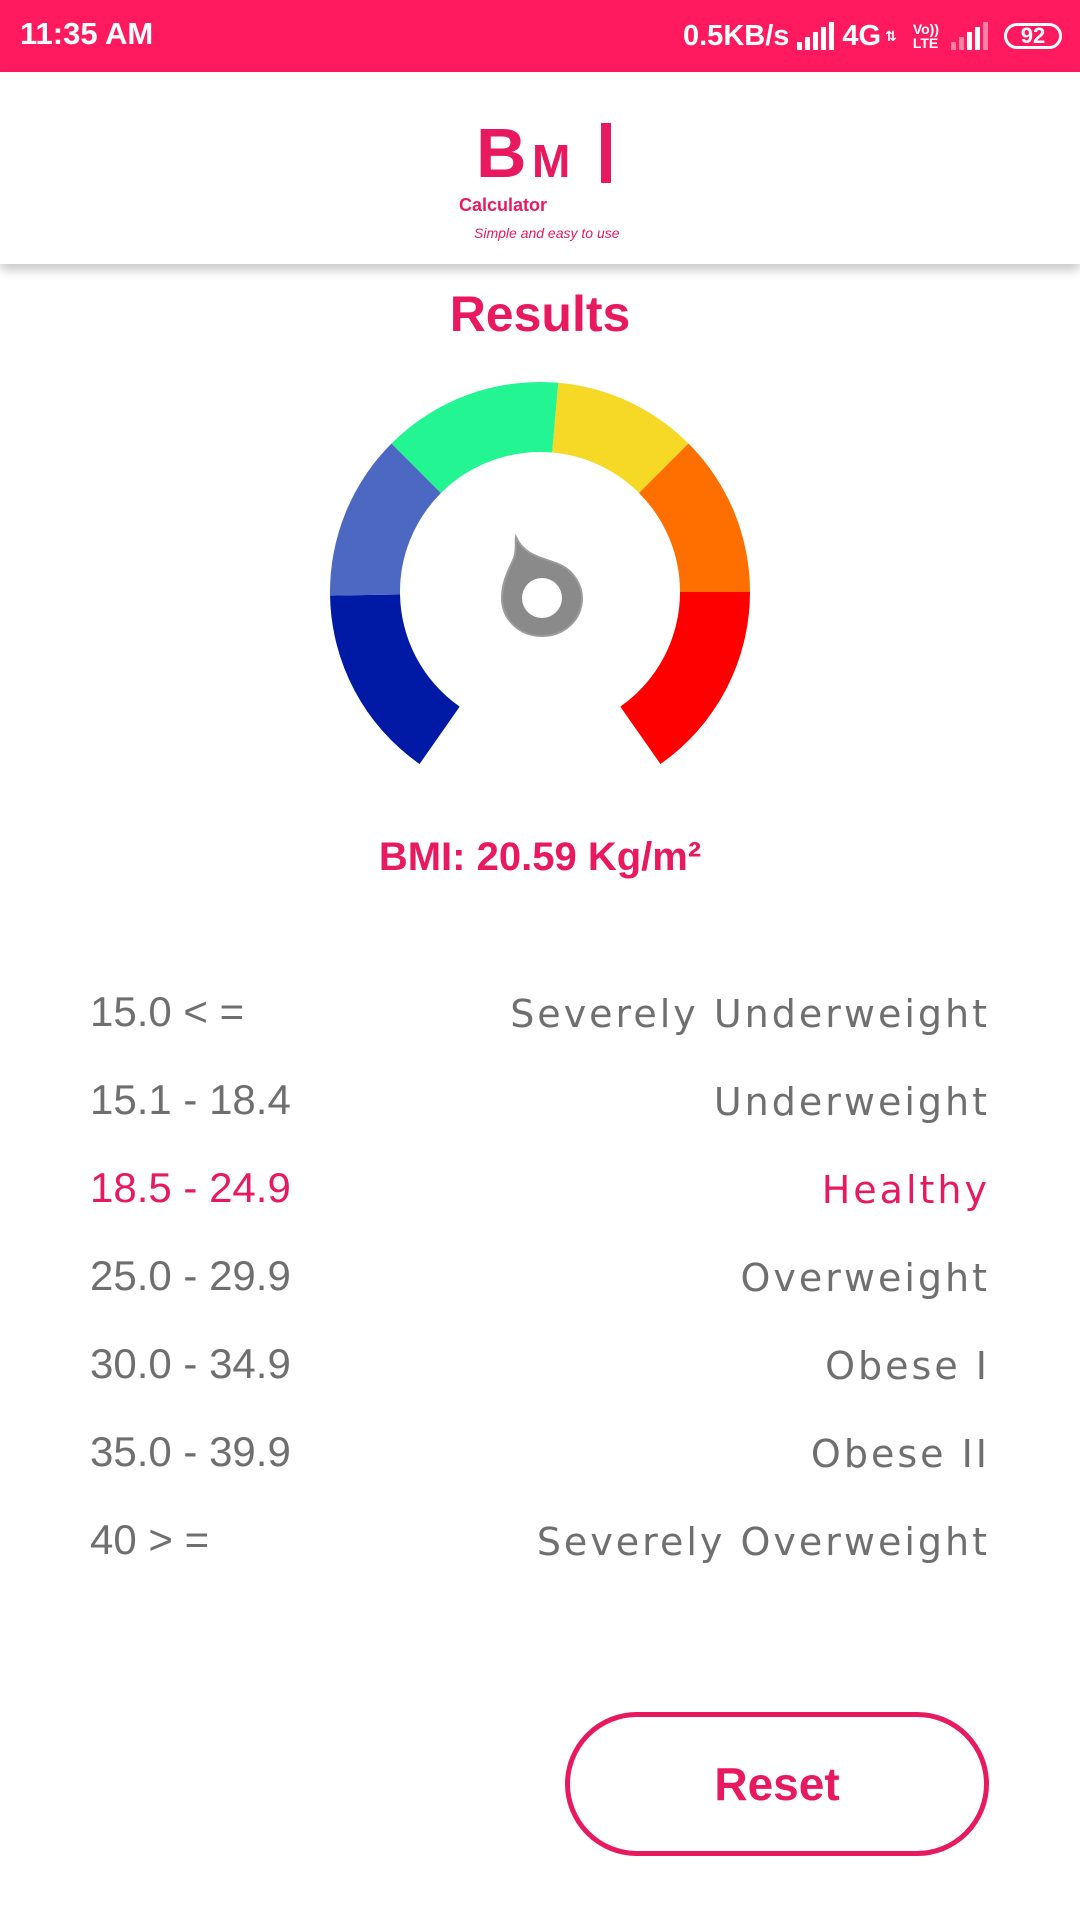 This screenshot has width=1080, height=1920. I want to click on range-category: Healthy, so click(905, 1190).